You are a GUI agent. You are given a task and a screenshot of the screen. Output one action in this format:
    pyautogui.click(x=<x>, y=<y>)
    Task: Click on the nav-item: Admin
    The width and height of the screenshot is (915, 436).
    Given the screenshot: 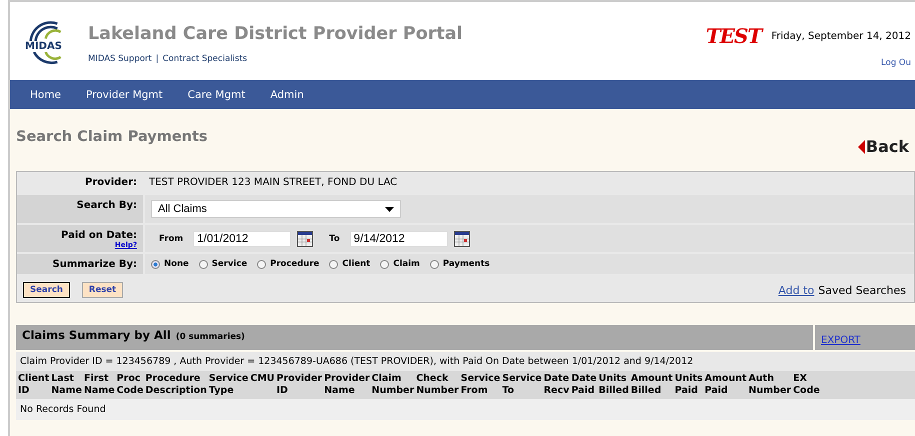 What is the action you would take?
    pyautogui.click(x=287, y=94)
    